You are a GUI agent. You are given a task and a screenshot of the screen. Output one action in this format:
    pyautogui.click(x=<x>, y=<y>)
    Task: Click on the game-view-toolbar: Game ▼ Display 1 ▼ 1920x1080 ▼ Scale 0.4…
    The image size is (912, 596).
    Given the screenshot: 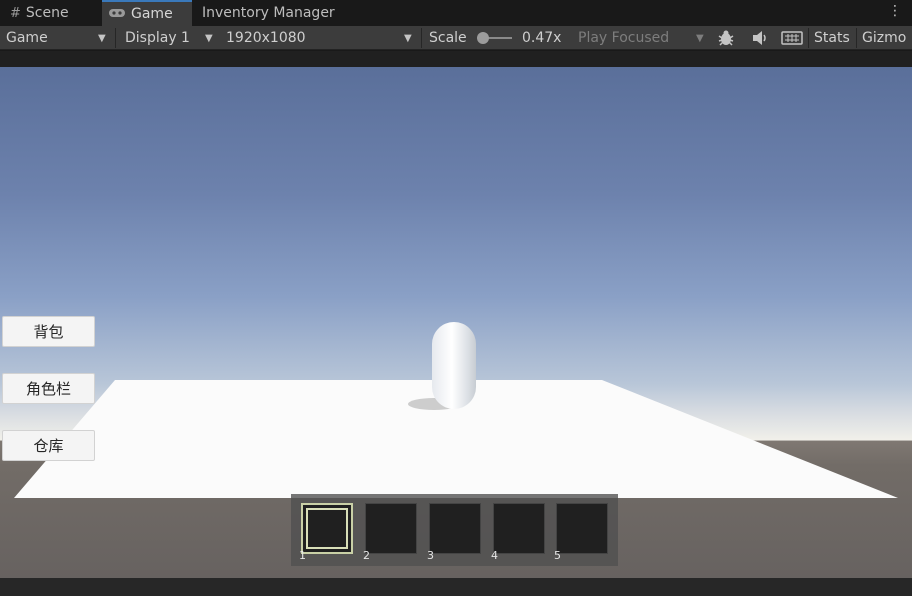 What is the action you would take?
    pyautogui.click(x=456, y=38)
    